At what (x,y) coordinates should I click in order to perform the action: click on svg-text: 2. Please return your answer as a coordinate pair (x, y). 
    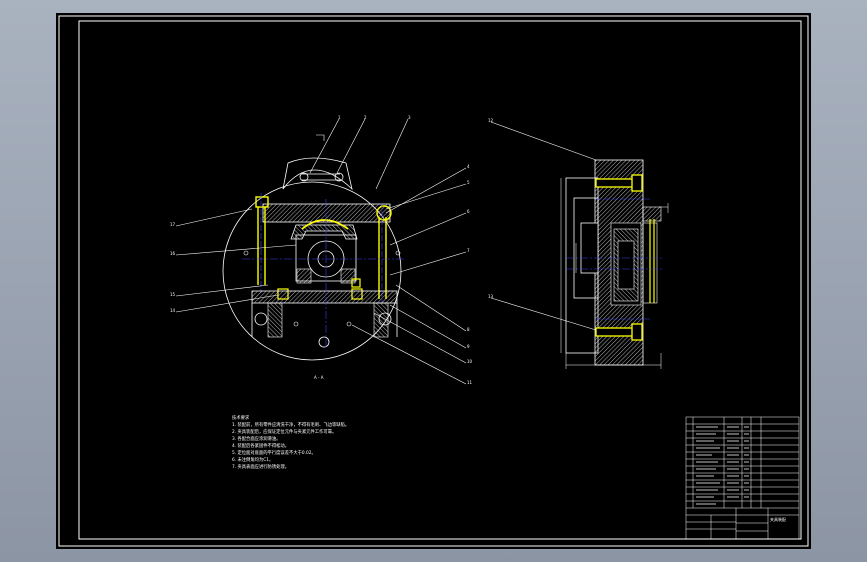
    Looking at the image, I should click on (365, 117).